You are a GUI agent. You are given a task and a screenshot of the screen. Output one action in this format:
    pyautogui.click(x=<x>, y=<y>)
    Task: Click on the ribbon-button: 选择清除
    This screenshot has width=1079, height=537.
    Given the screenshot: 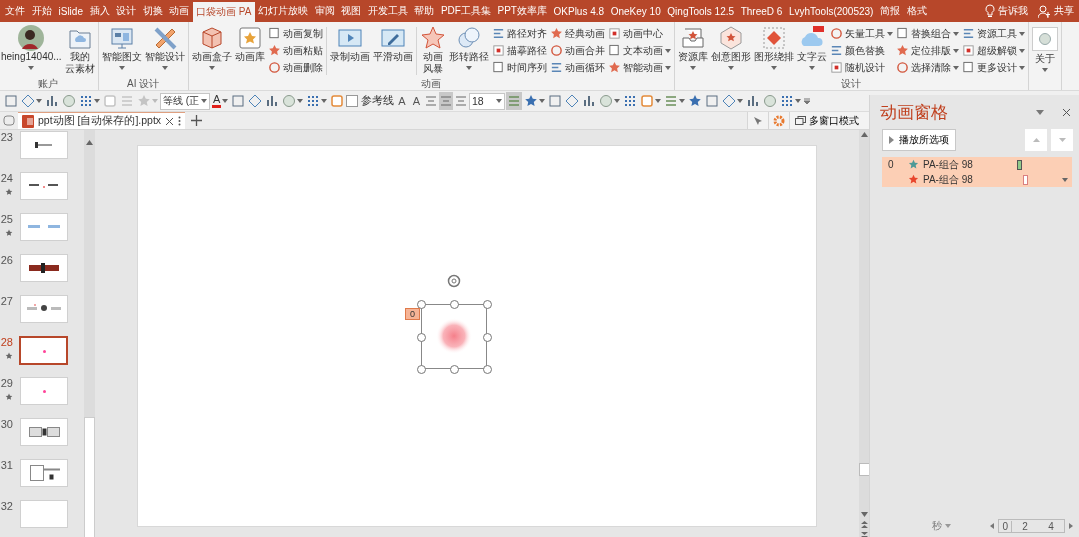 What is the action you would take?
    pyautogui.click(x=927, y=67)
    